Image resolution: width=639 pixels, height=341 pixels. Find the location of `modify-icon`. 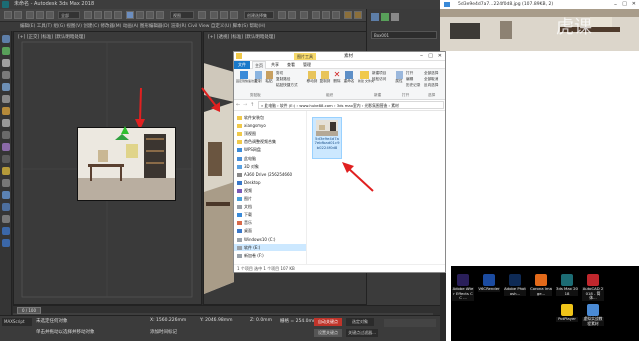

modify-icon is located at coordinates (6, 51).